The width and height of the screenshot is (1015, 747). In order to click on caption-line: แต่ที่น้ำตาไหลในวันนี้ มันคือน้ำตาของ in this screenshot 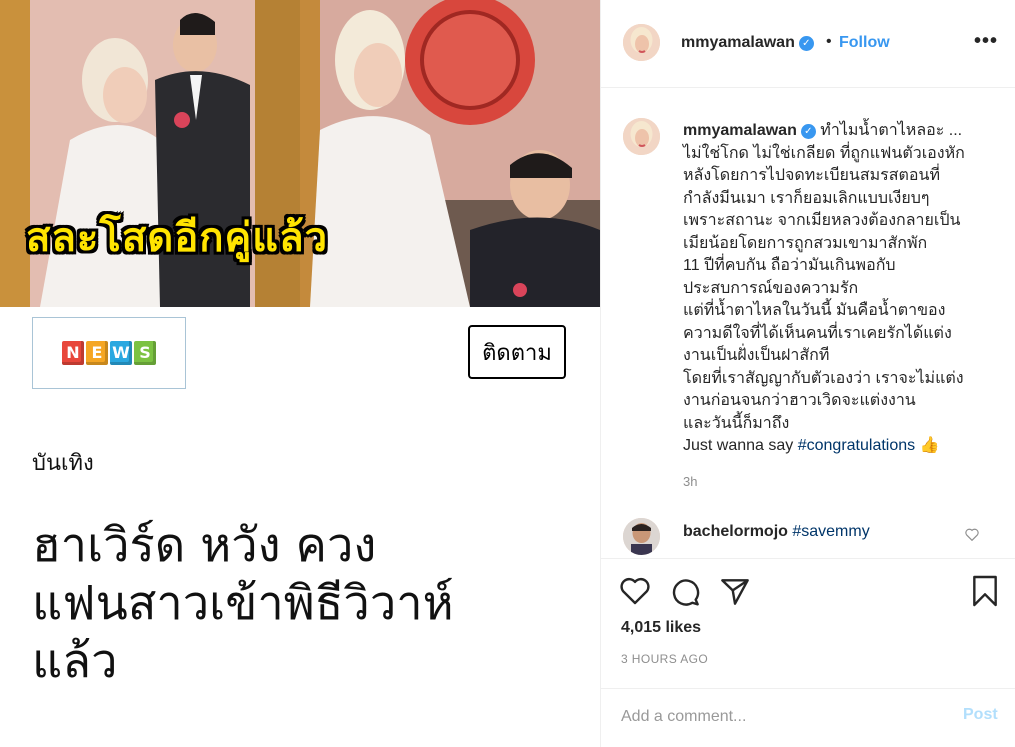, I will do `click(814, 310)`.